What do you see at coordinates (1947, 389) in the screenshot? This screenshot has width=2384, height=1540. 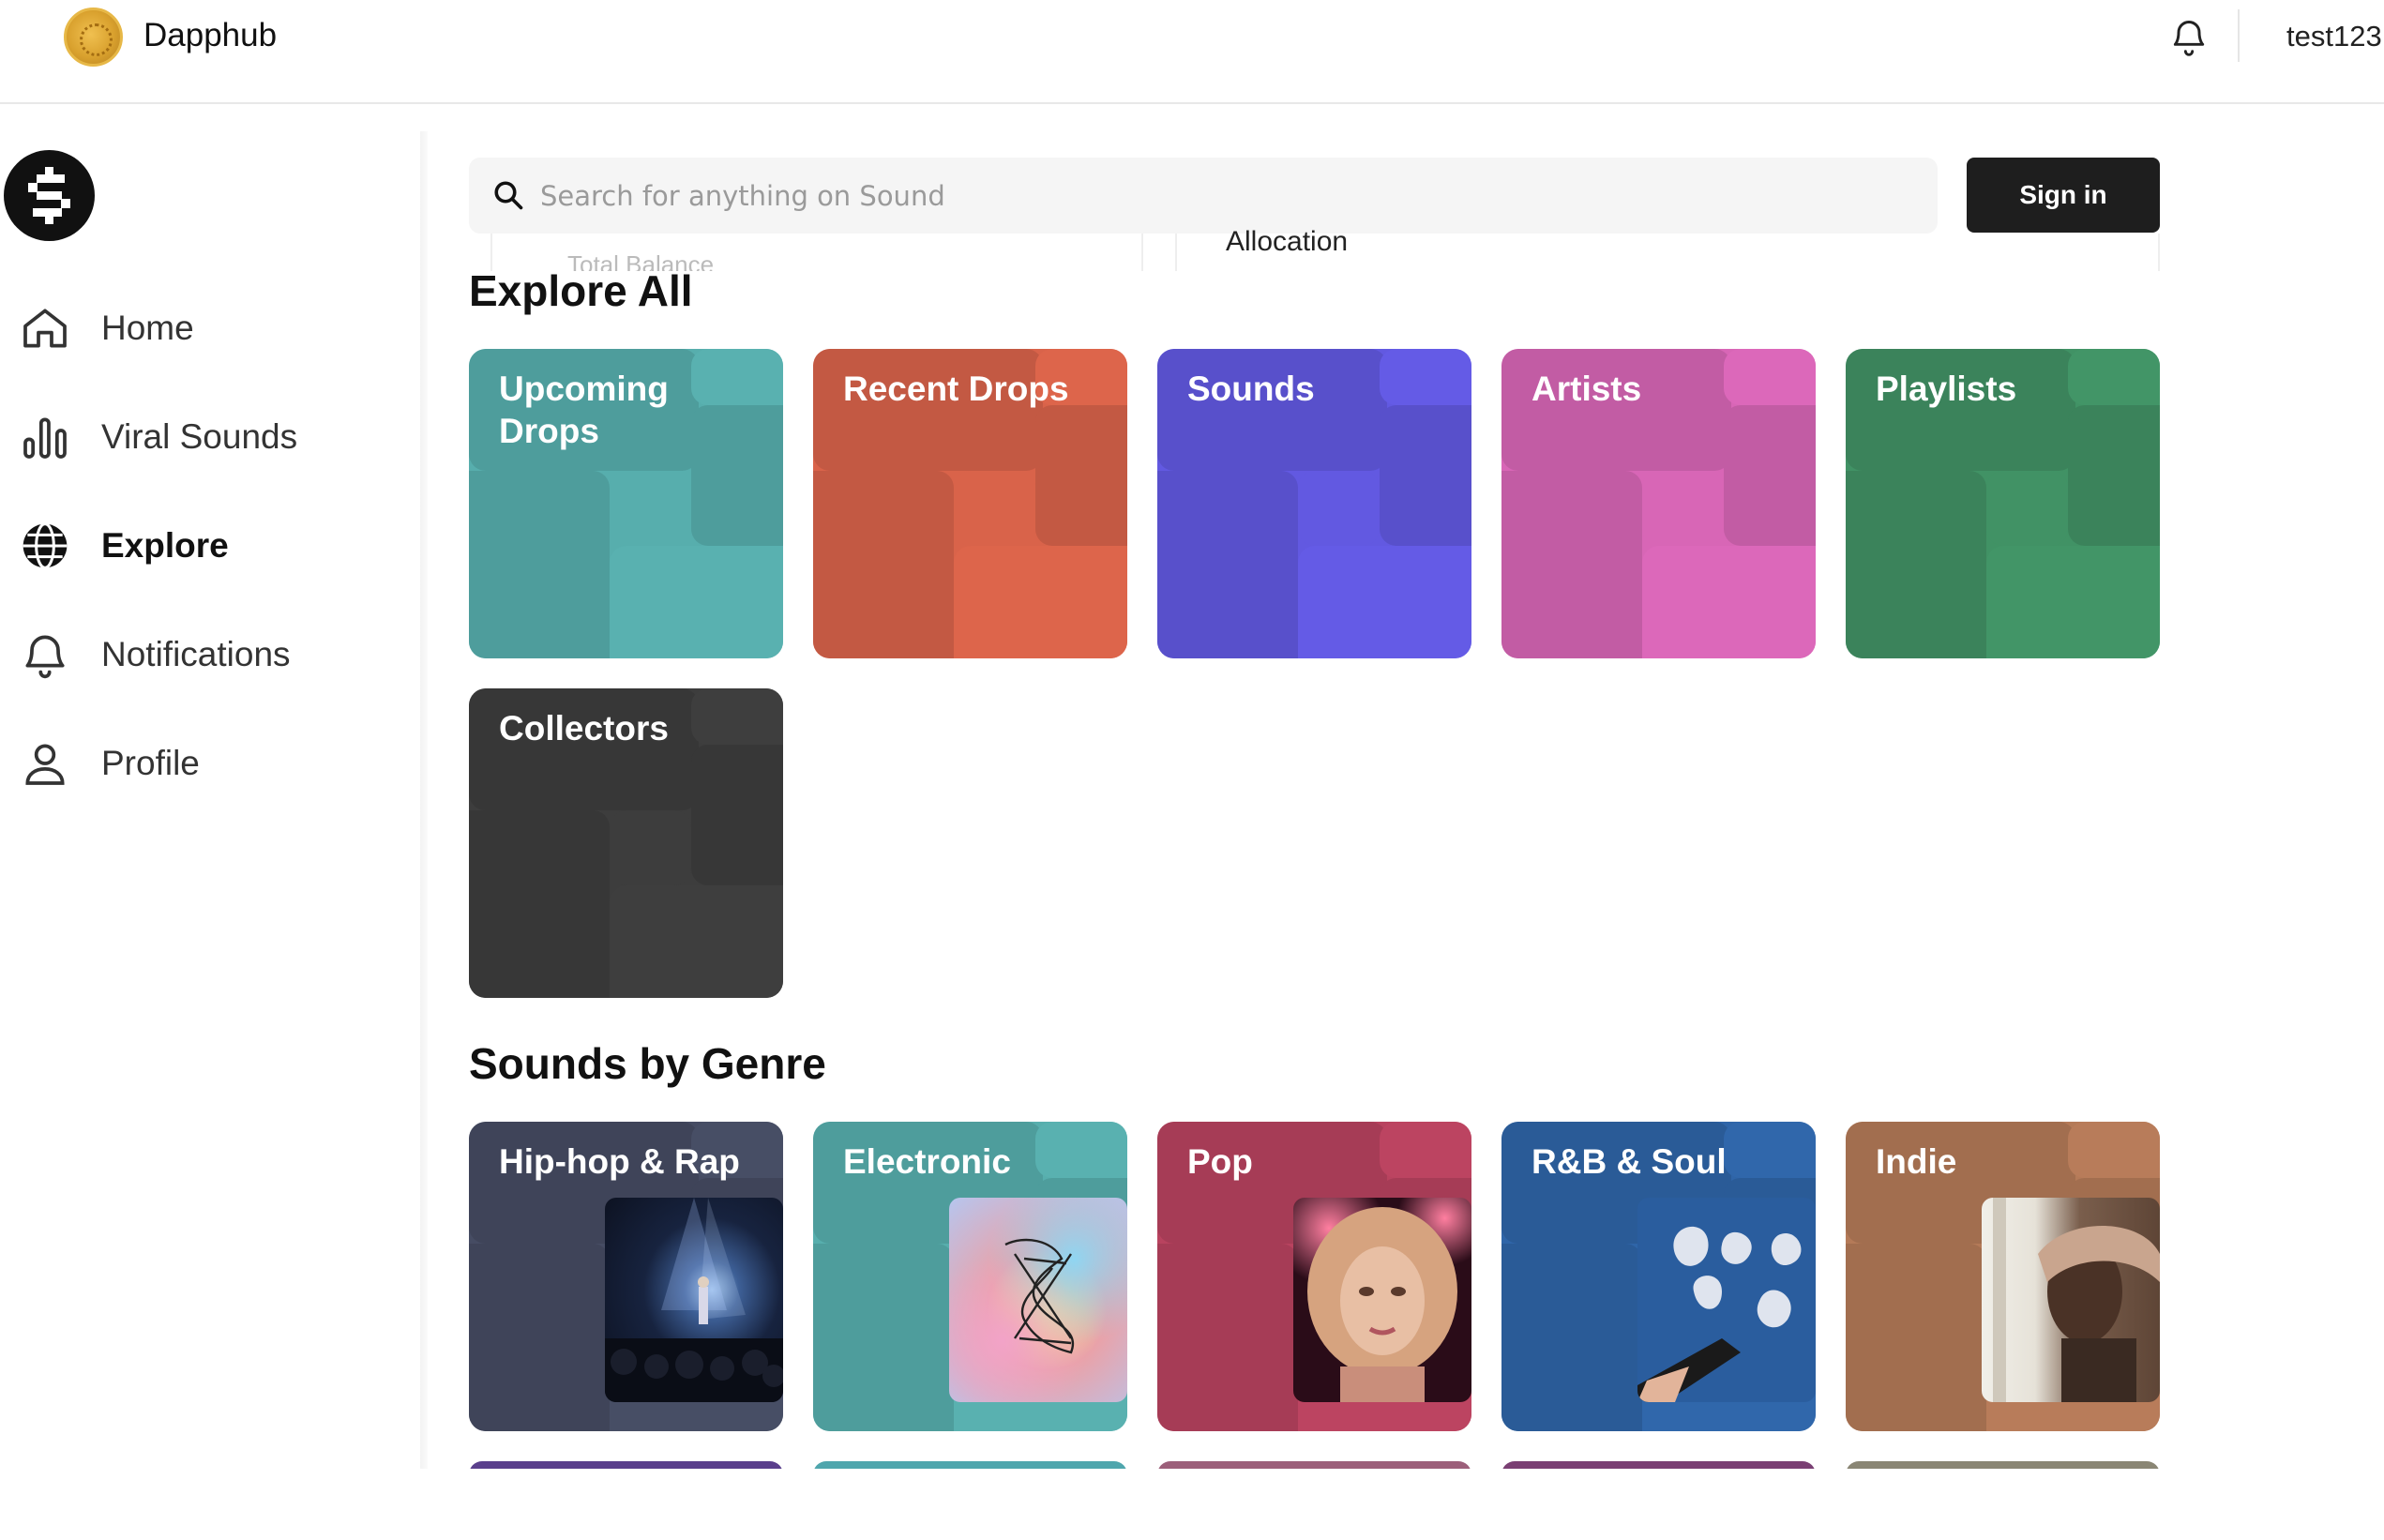 I see `tile-label: Playlists` at bounding box center [1947, 389].